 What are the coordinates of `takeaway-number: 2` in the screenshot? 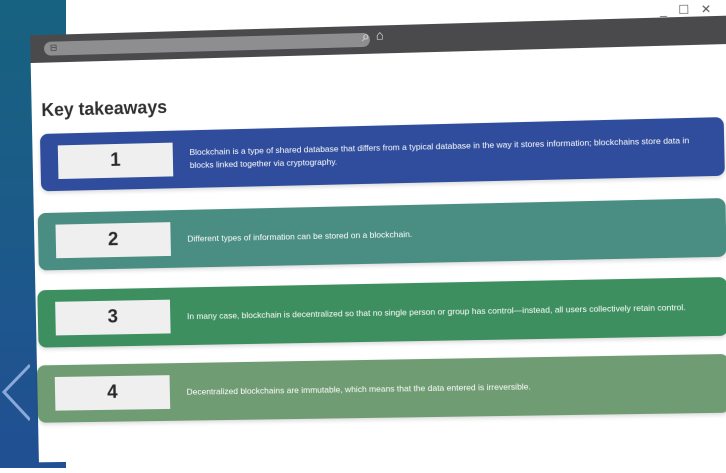 It's located at (113, 240).